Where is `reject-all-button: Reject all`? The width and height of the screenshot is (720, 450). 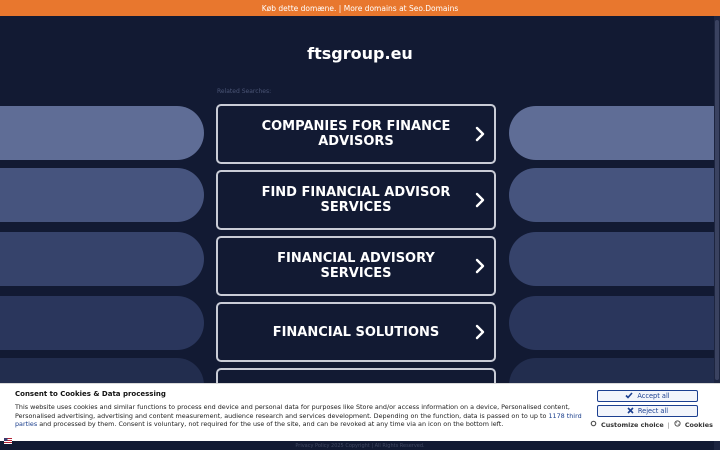 reject-all-button: Reject all is located at coordinates (647, 411).